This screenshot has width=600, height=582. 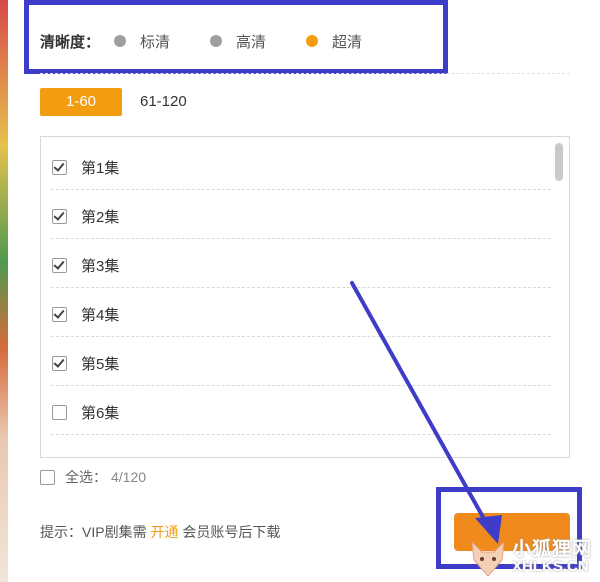 I want to click on tab-range-61-120: 61-120, so click(x=163, y=102).